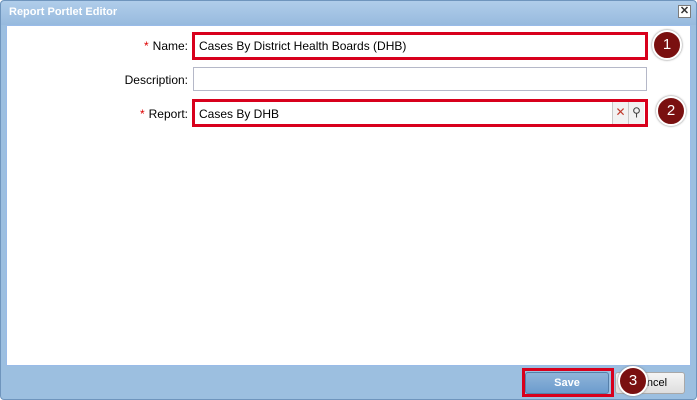 Image resolution: width=697 pixels, height=400 pixels. What do you see at coordinates (420, 46) in the screenshot?
I see `highlight-box-name` at bounding box center [420, 46].